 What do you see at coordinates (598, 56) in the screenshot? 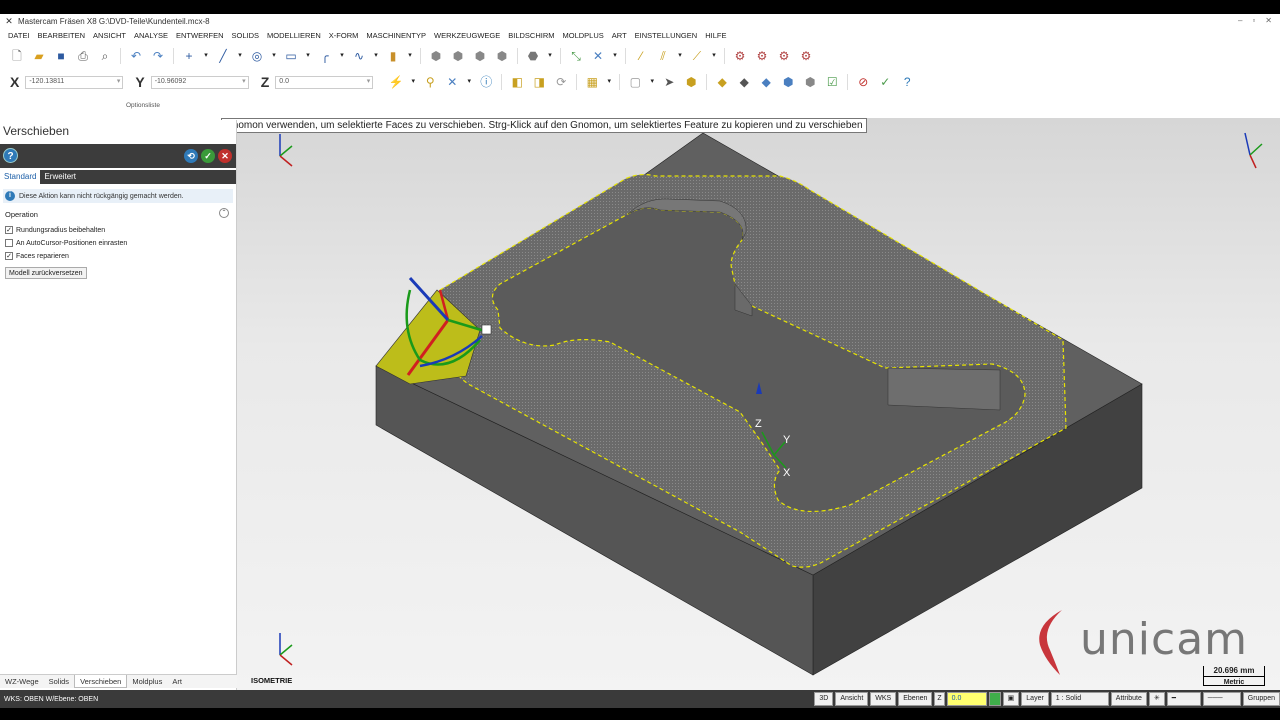
I see `delete-entity-icon: ✕` at bounding box center [598, 56].